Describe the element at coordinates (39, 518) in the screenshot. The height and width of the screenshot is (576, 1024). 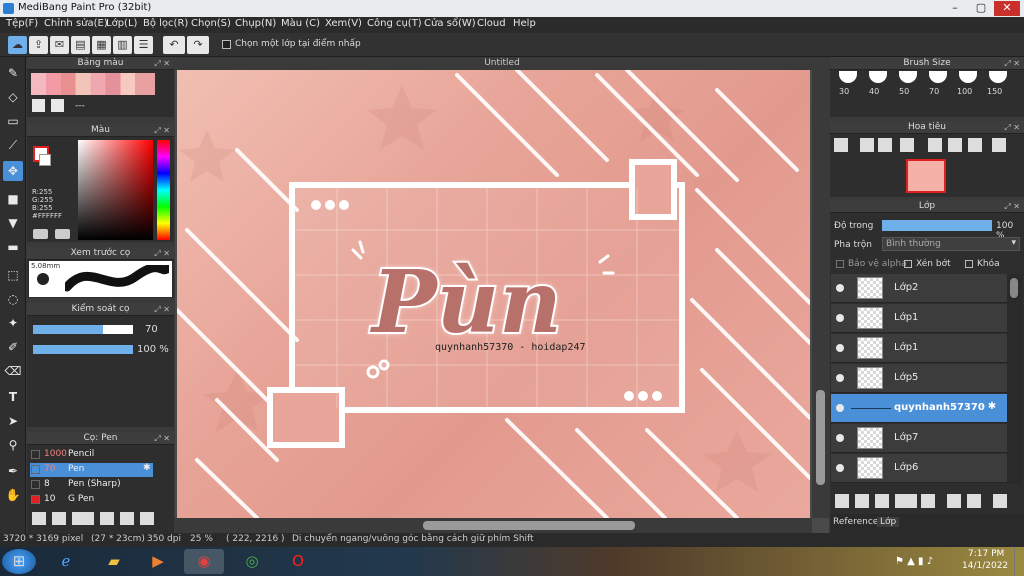
I see `add-brush-icon` at that location.